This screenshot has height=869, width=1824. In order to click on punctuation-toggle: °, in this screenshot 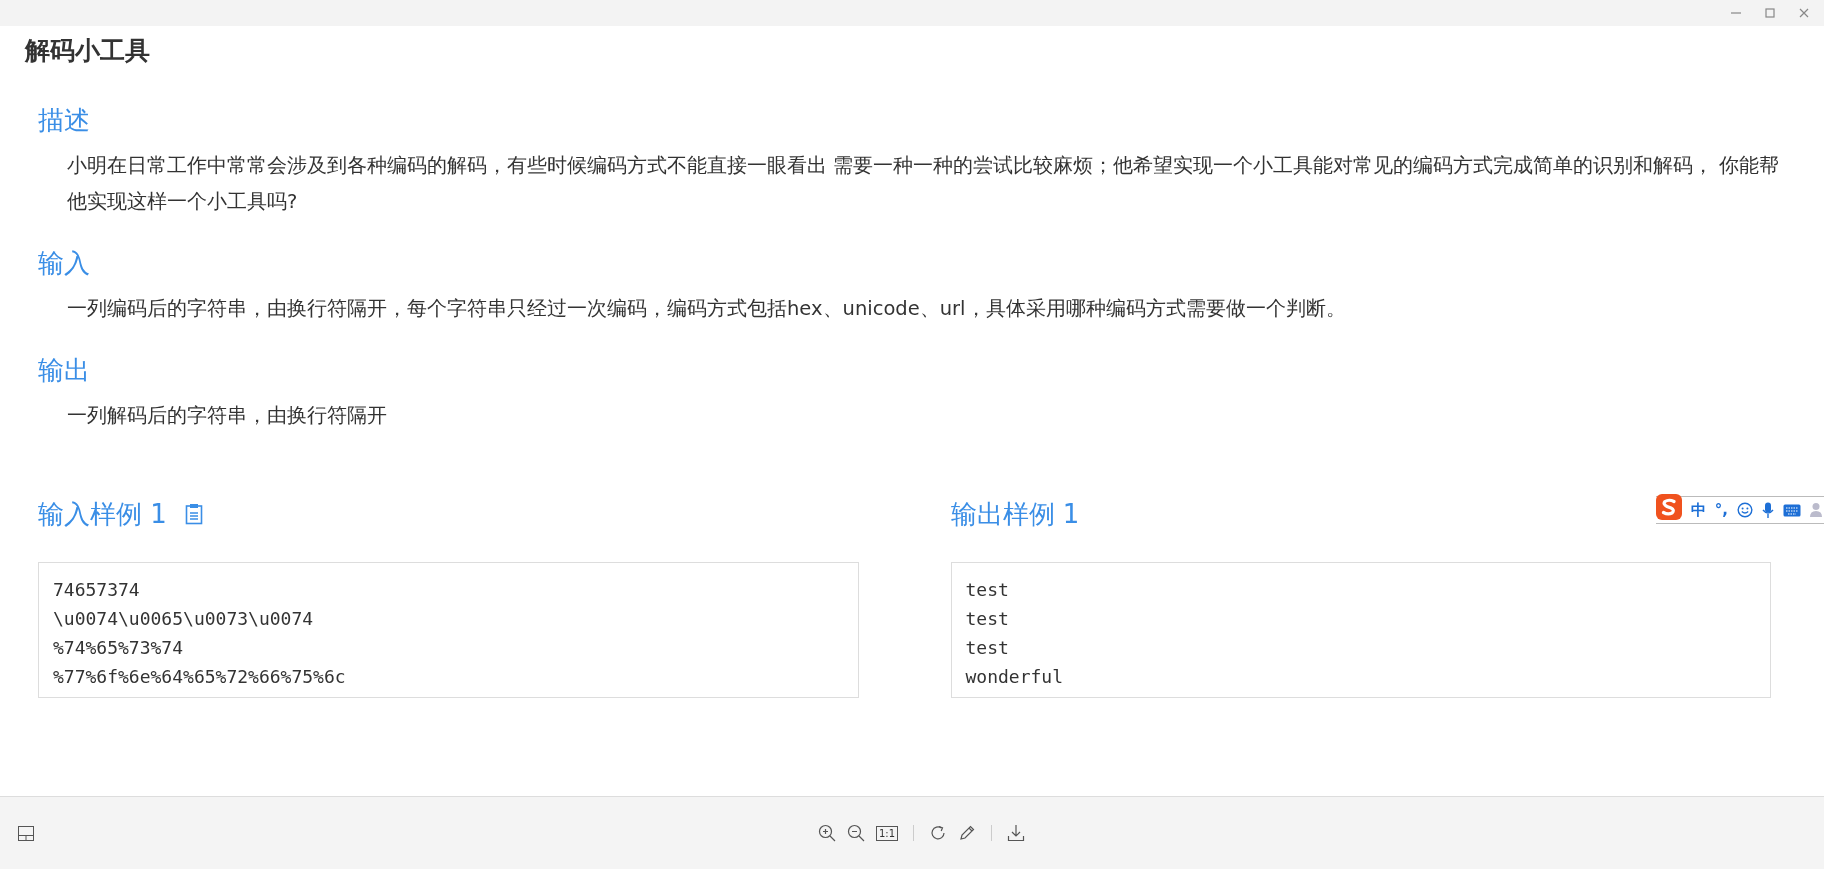, I will do `click(1721, 510)`.